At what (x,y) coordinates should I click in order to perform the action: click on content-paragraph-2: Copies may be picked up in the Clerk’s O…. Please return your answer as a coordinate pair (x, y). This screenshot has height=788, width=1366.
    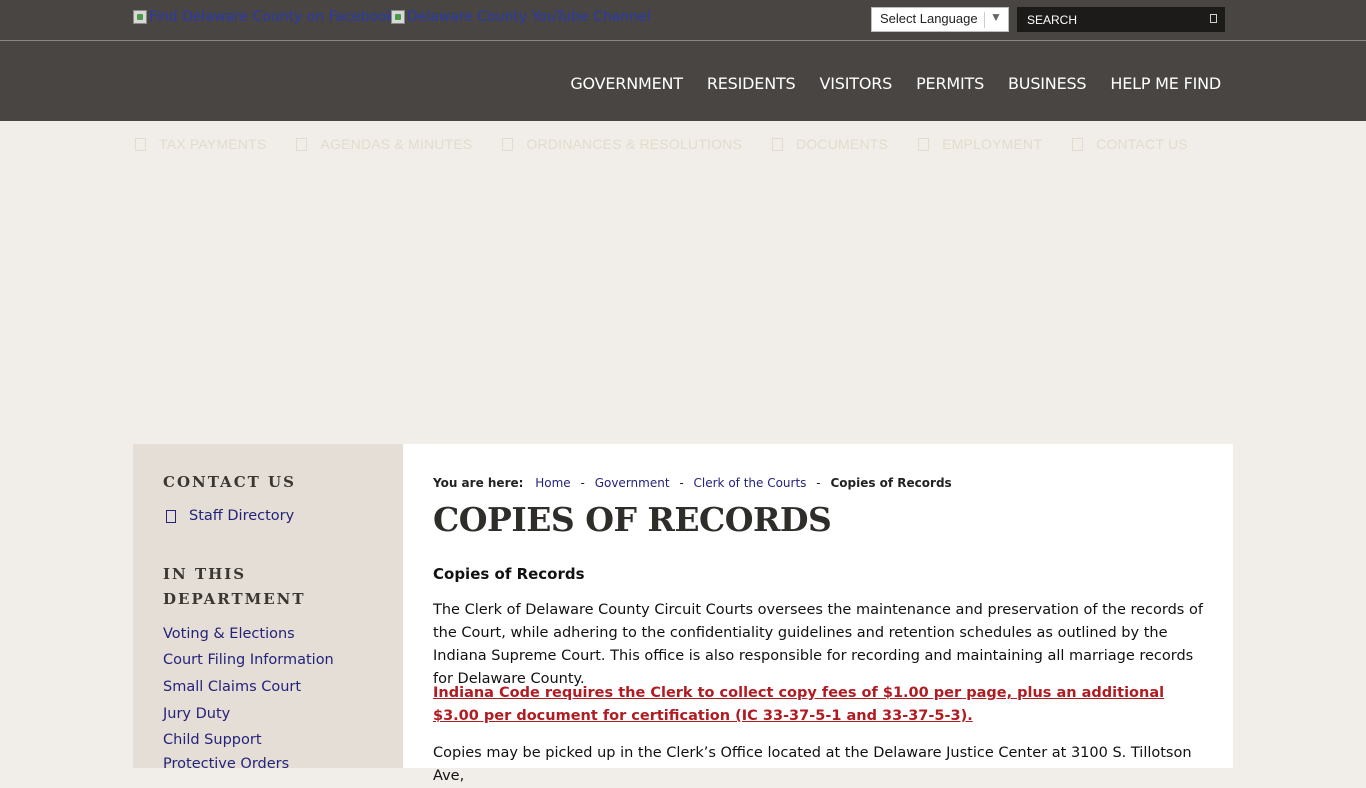
    Looking at the image, I should click on (812, 764).